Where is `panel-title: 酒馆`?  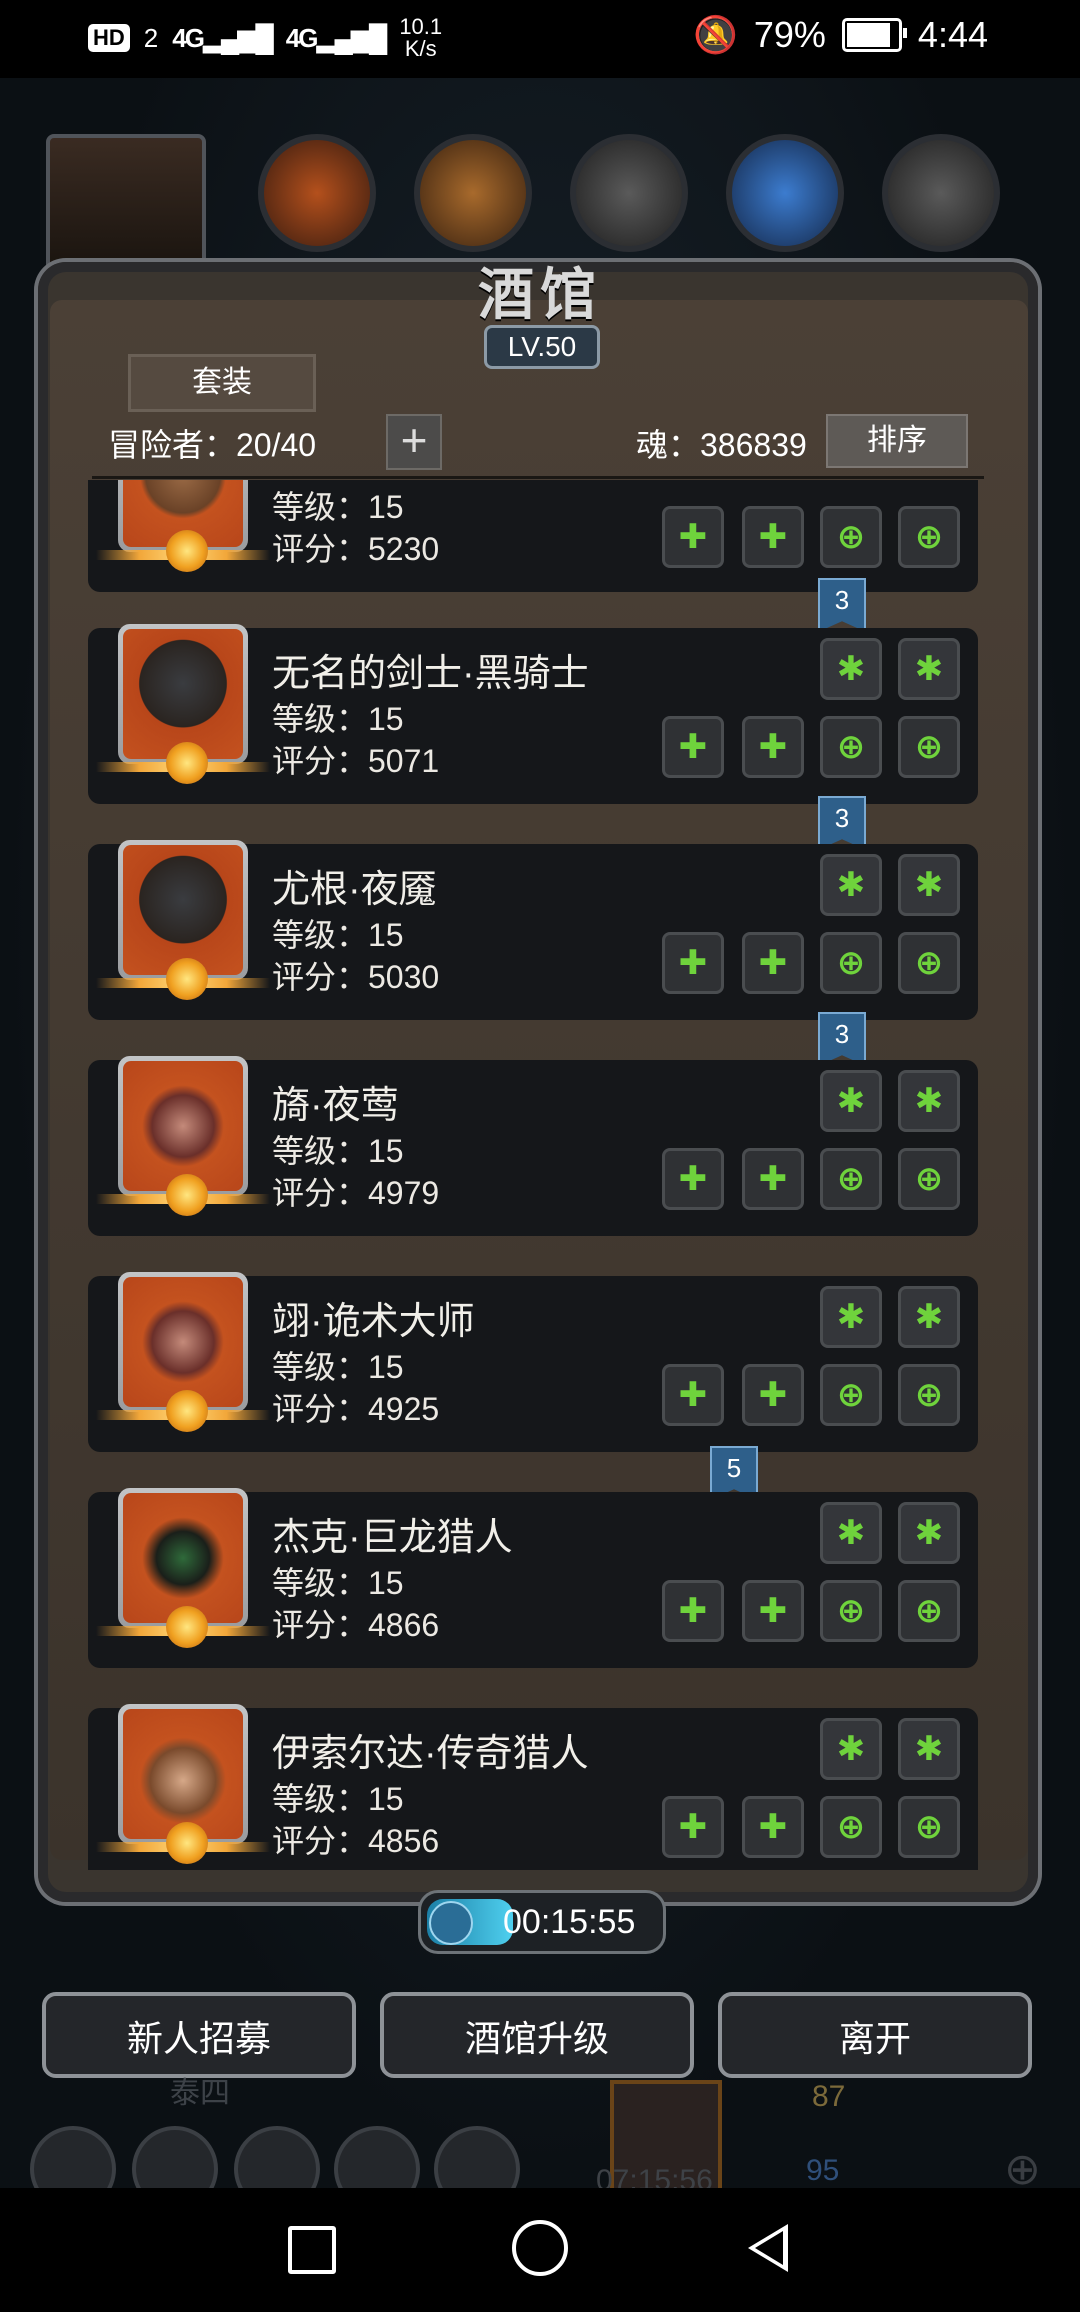 panel-title: 酒馆 is located at coordinates (540, 294).